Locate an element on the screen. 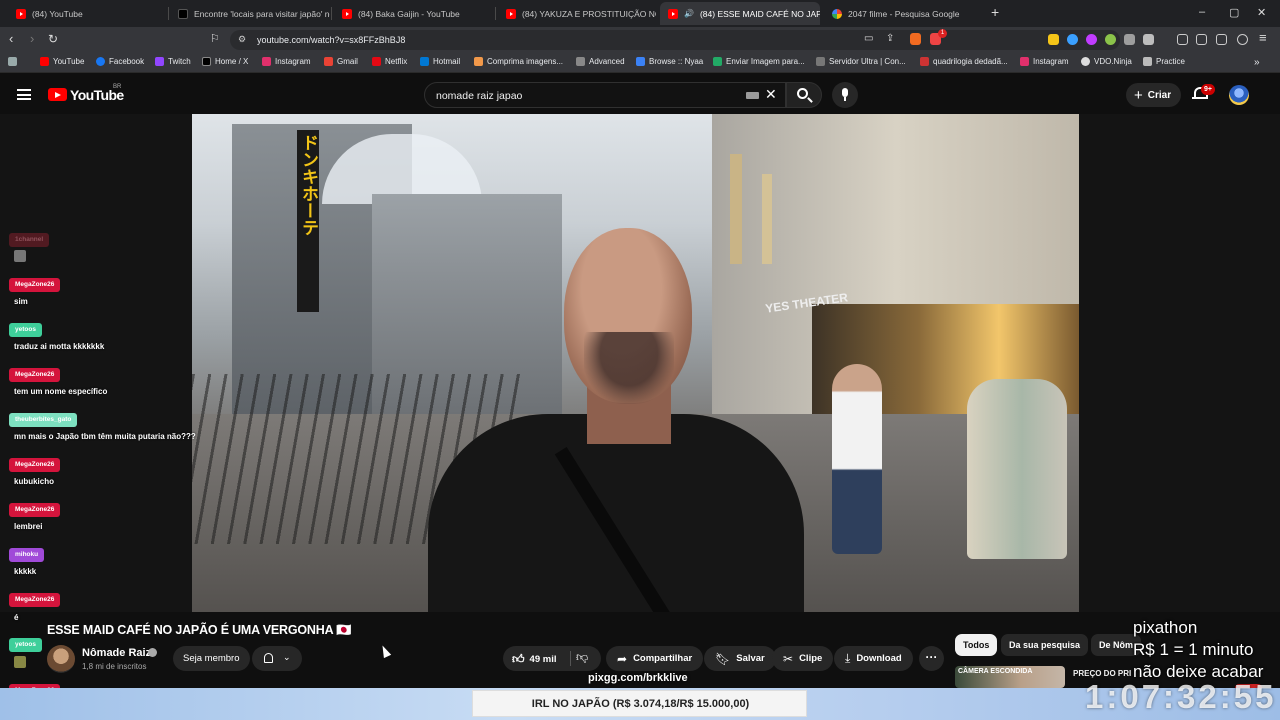 This screenshot has height=720, width=1280. clip-button: ✂ Clipe is located at coordinates (803, 658).